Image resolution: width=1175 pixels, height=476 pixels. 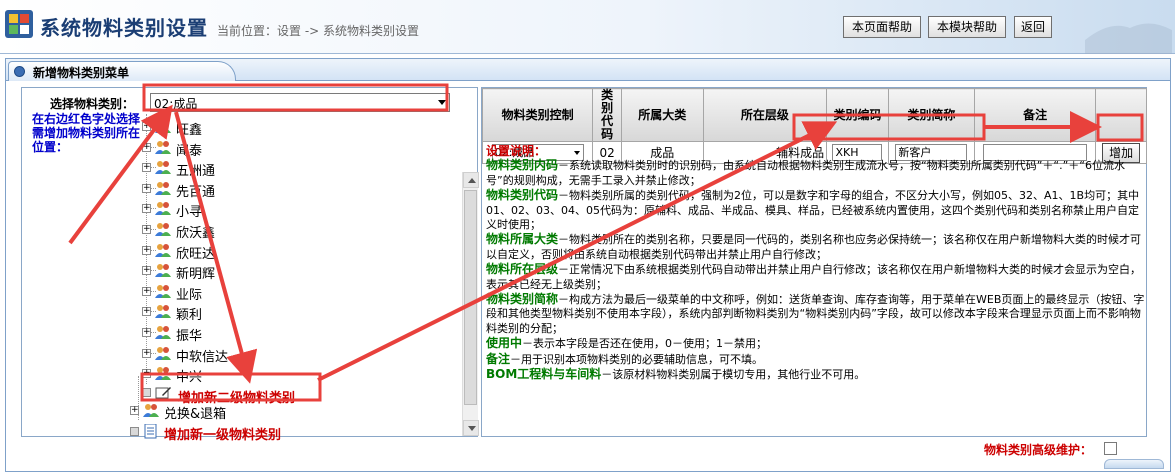 I want to click on tree-item-label: 振华, so click(x=189, y=336).